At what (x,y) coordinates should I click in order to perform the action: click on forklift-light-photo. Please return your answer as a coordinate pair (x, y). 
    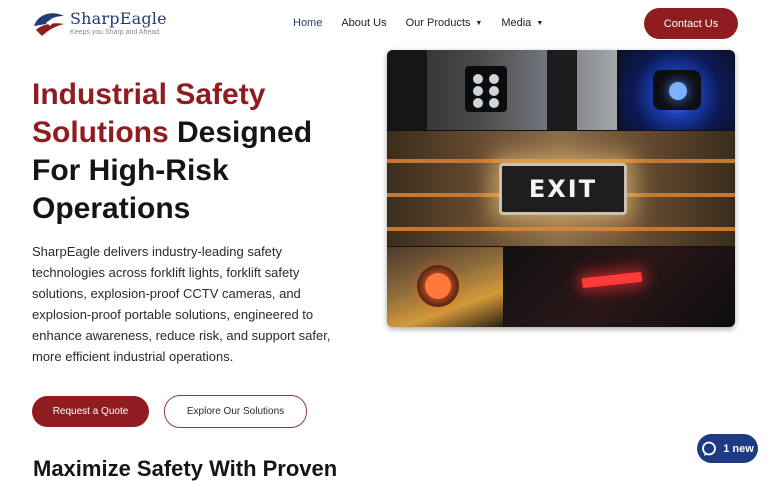
    Looking at the image, I should click on (502, 90).